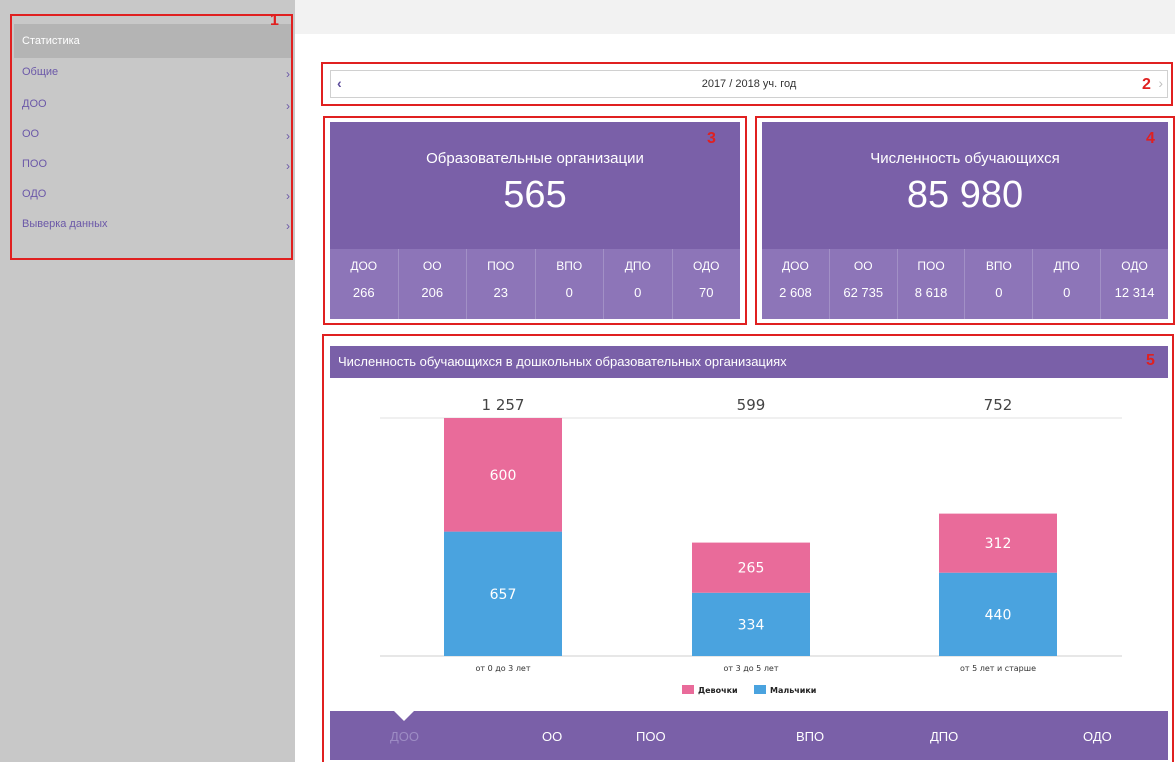  I want to click on card-cell: ОДО 12 314, so click(1134, 284).